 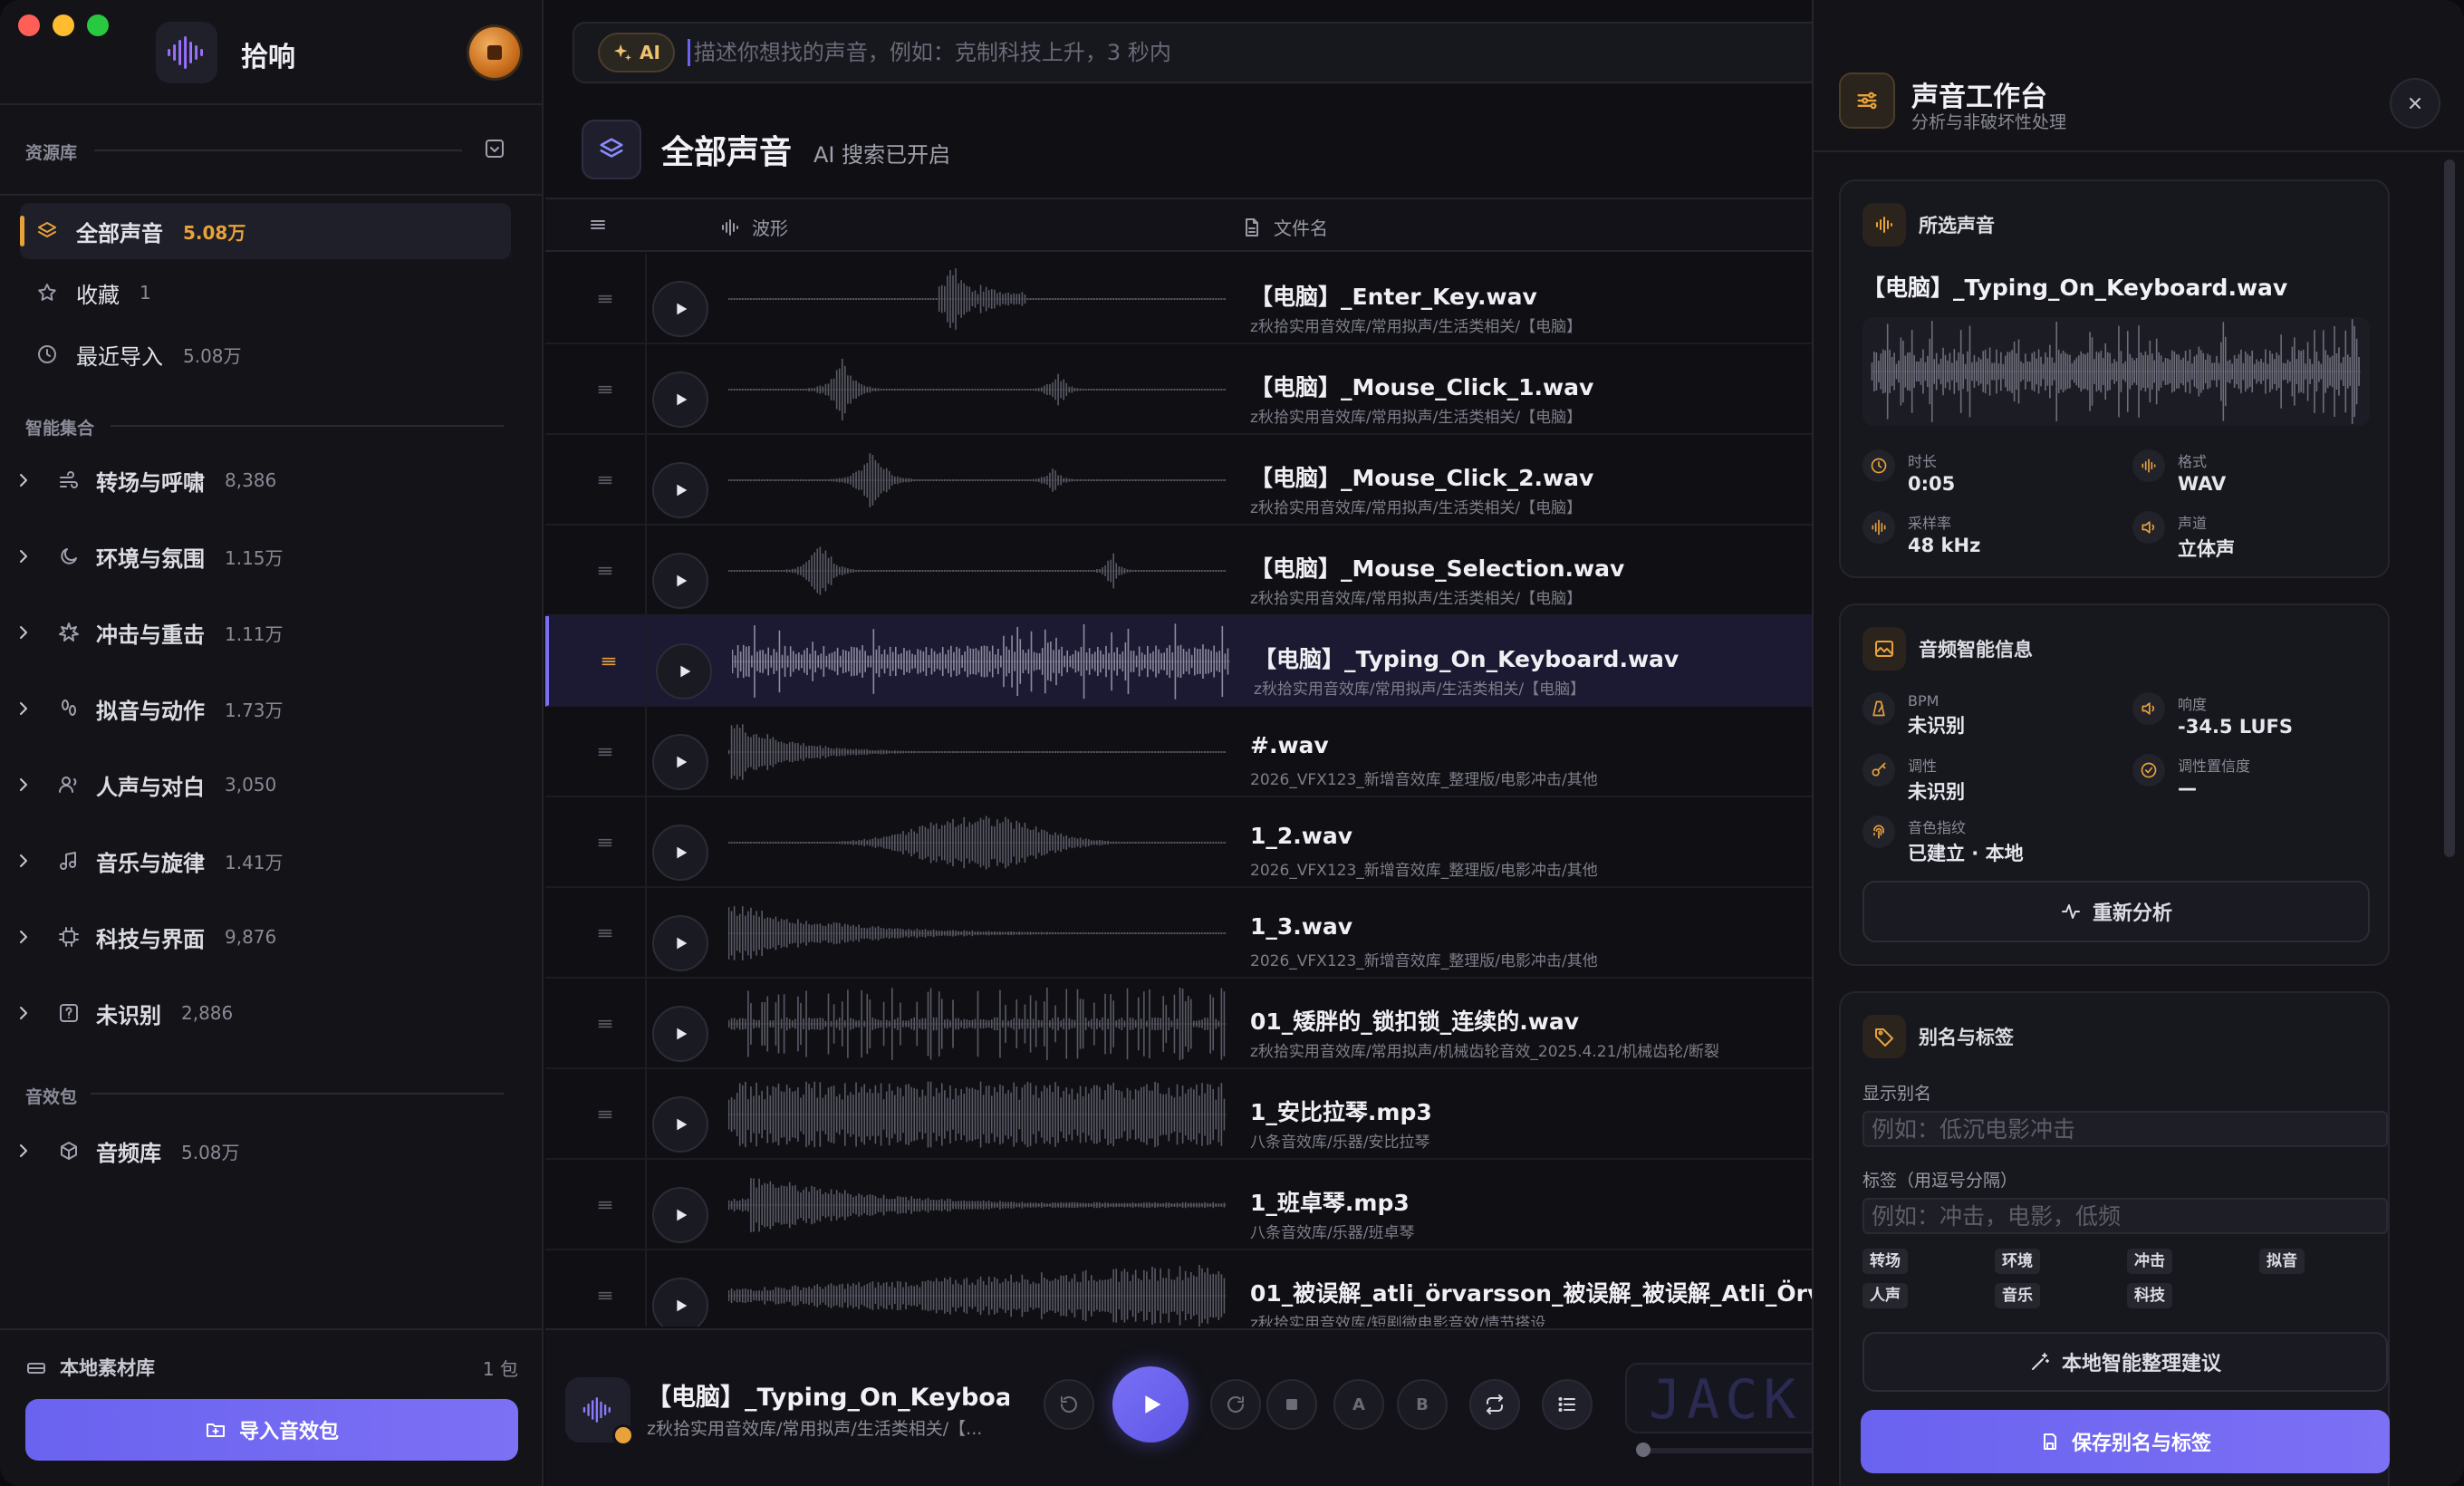 What do you see at coordinates (266, 861) in the screenshot?
I see `category-music-note: 音乐与旋律 1.41万` at bounding box center [266, 861].